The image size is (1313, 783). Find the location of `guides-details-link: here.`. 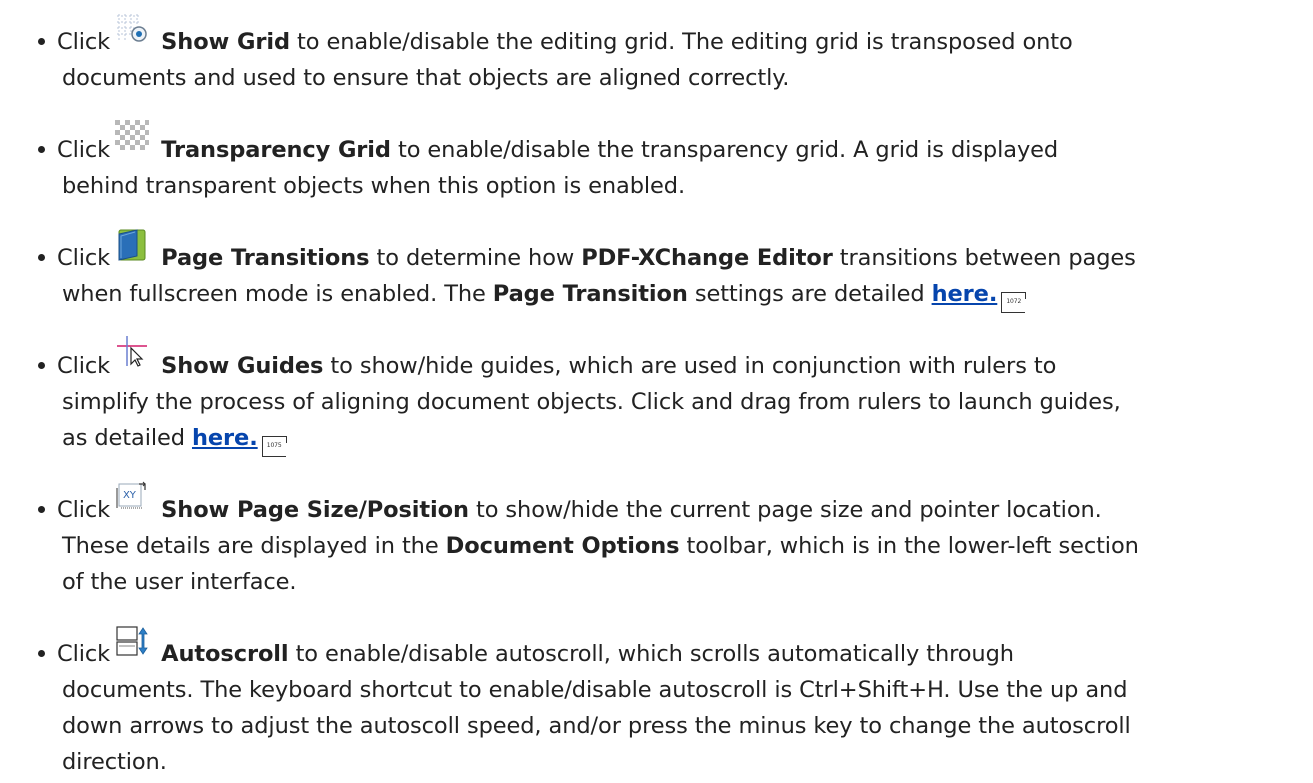

guides-details-link: here. is located at coordinates (225, 438).